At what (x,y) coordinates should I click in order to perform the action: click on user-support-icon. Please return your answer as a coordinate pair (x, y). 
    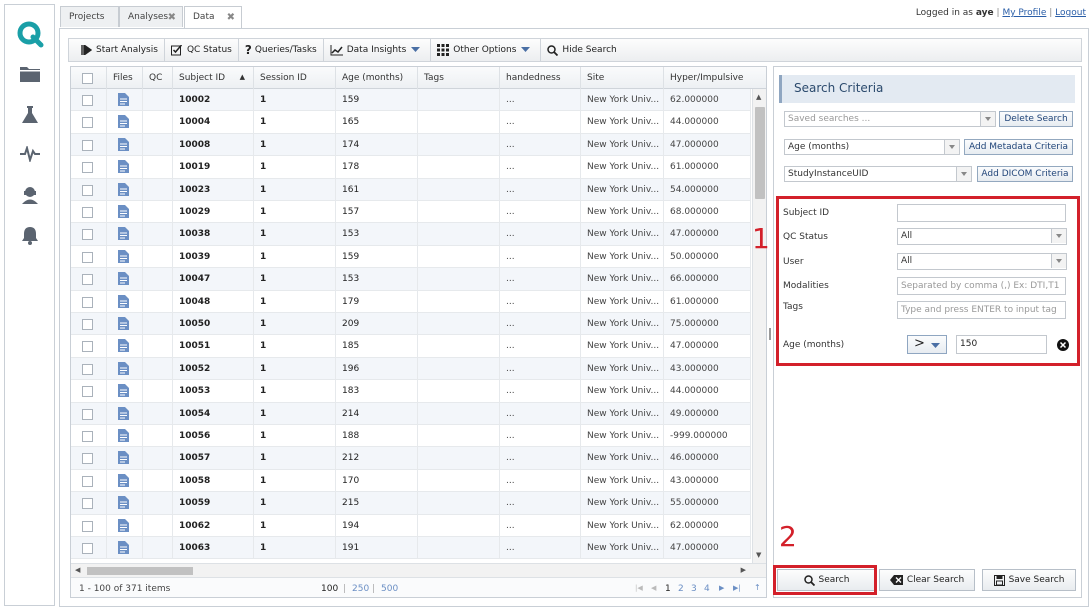
    Looking at the image, I should click on (29, 195).